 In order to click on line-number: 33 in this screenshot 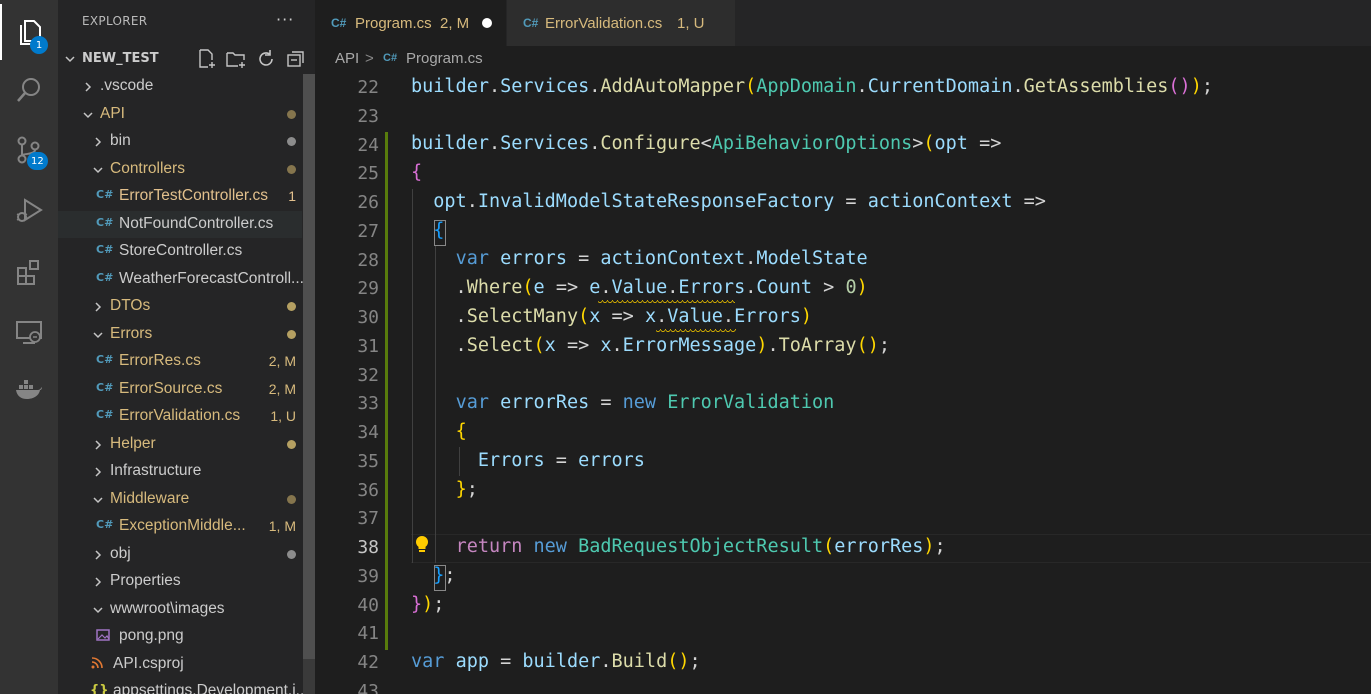, I will do `click(368, 404)`.